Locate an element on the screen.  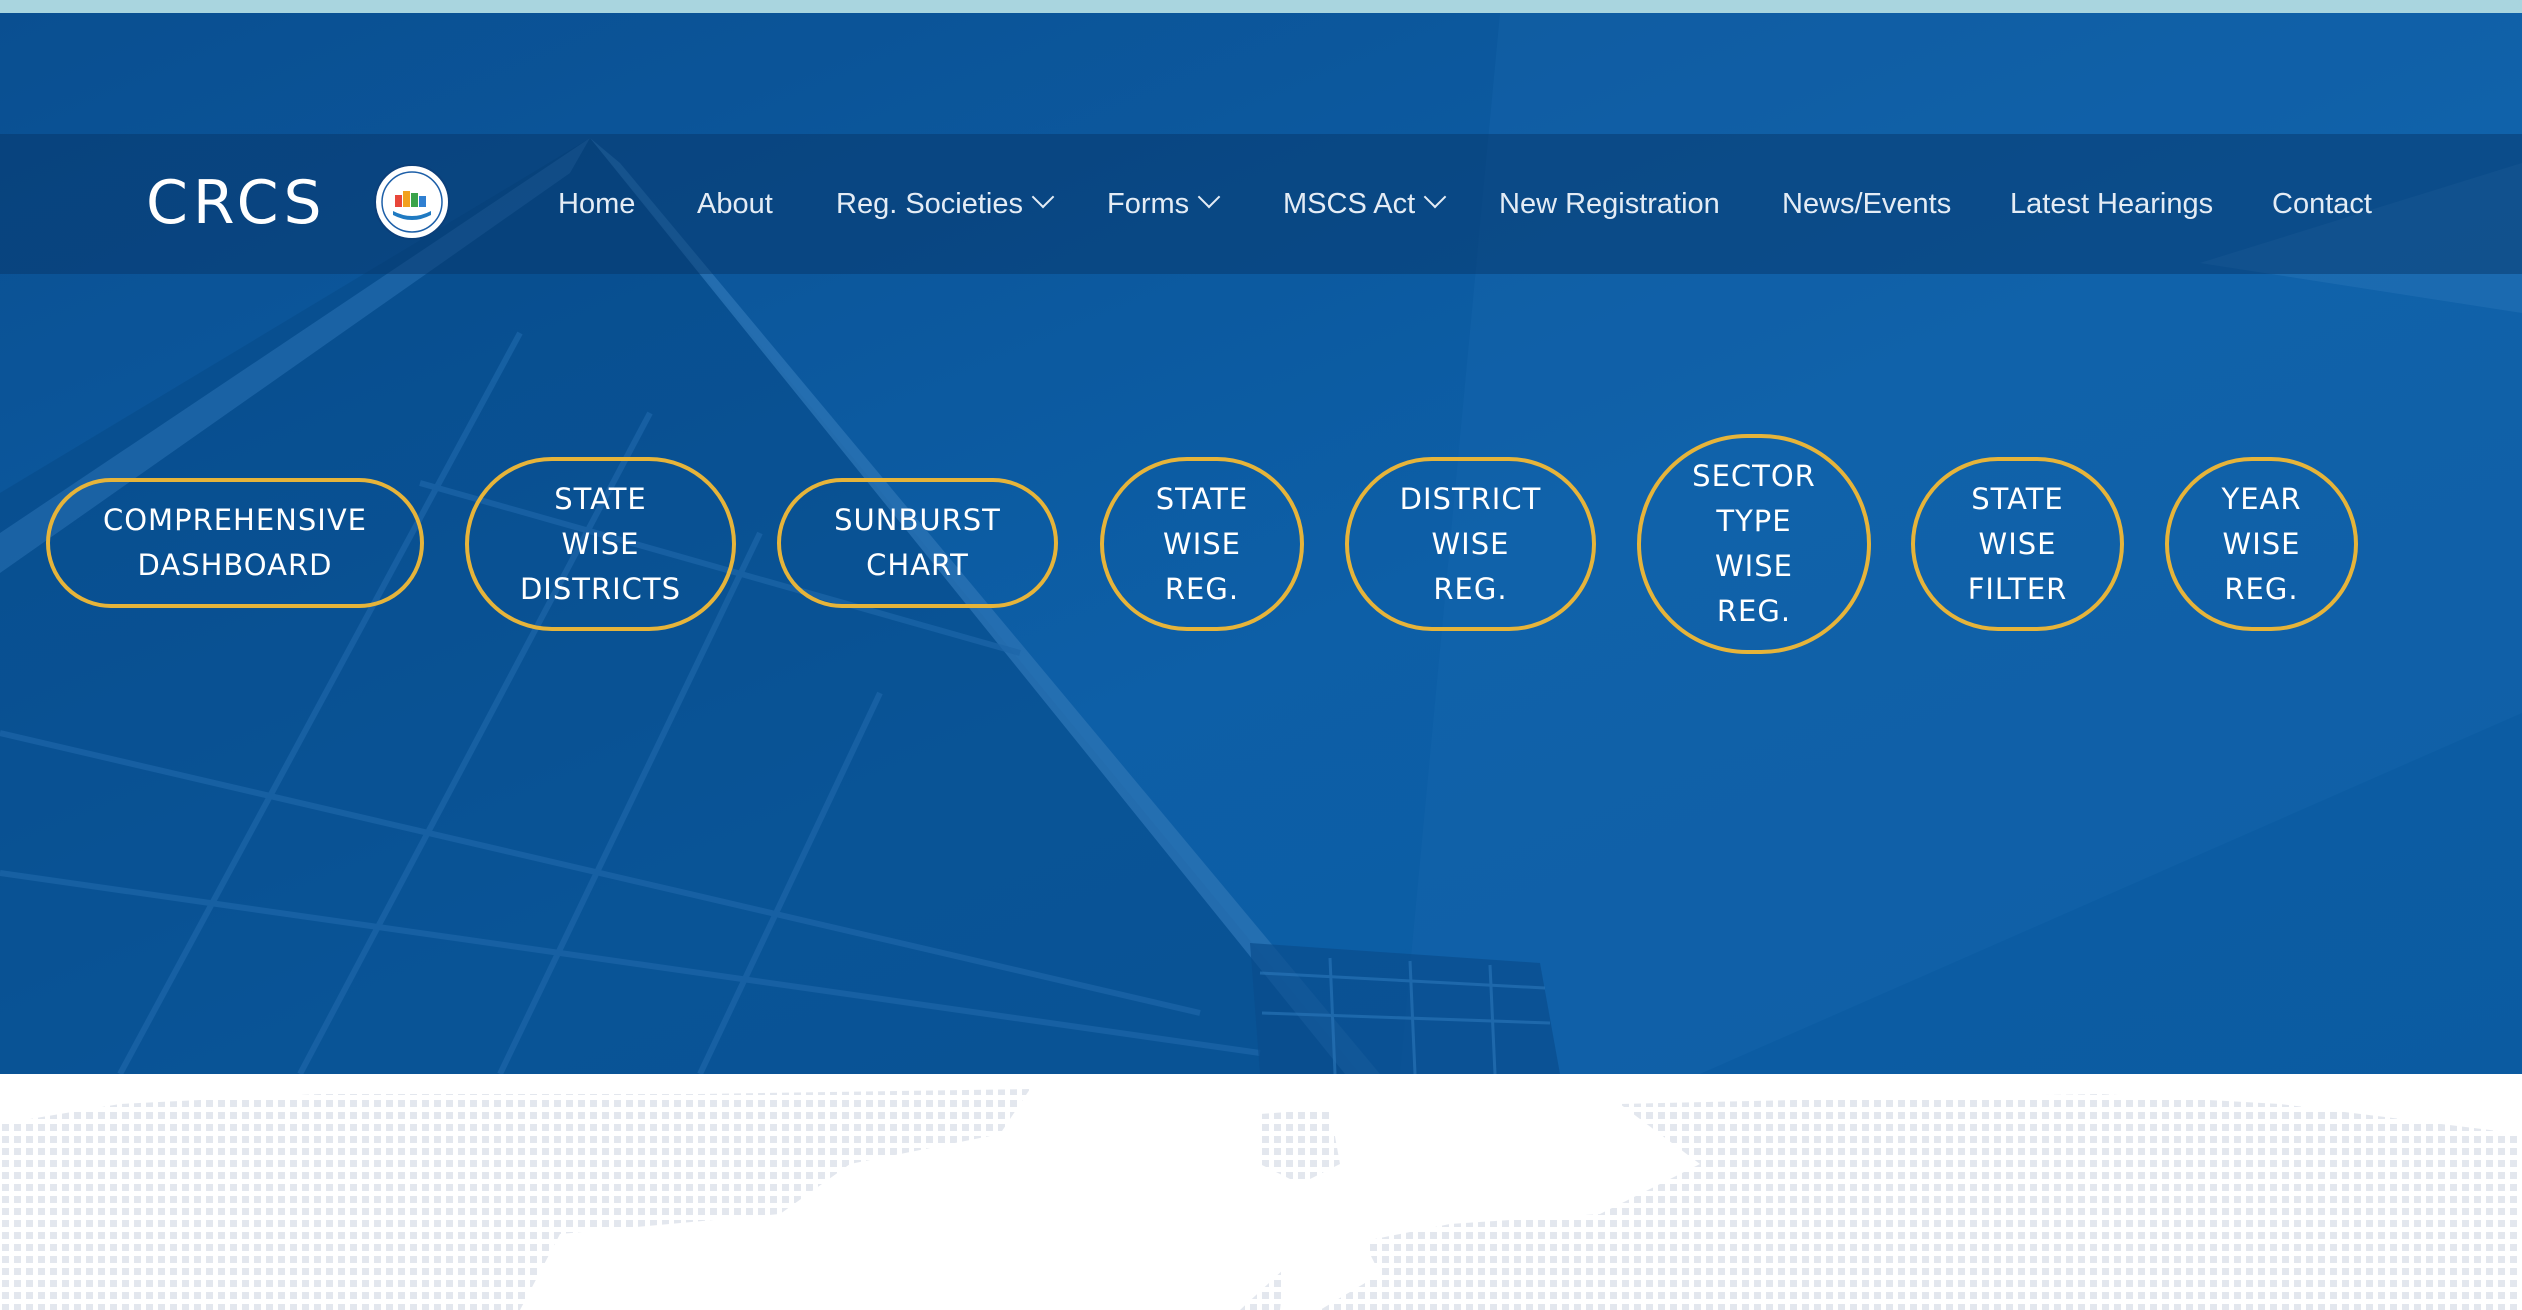
sector-type-wise-reg-button: SECTOR TYPE WISE REG. is located at coordinates (1754, 544).